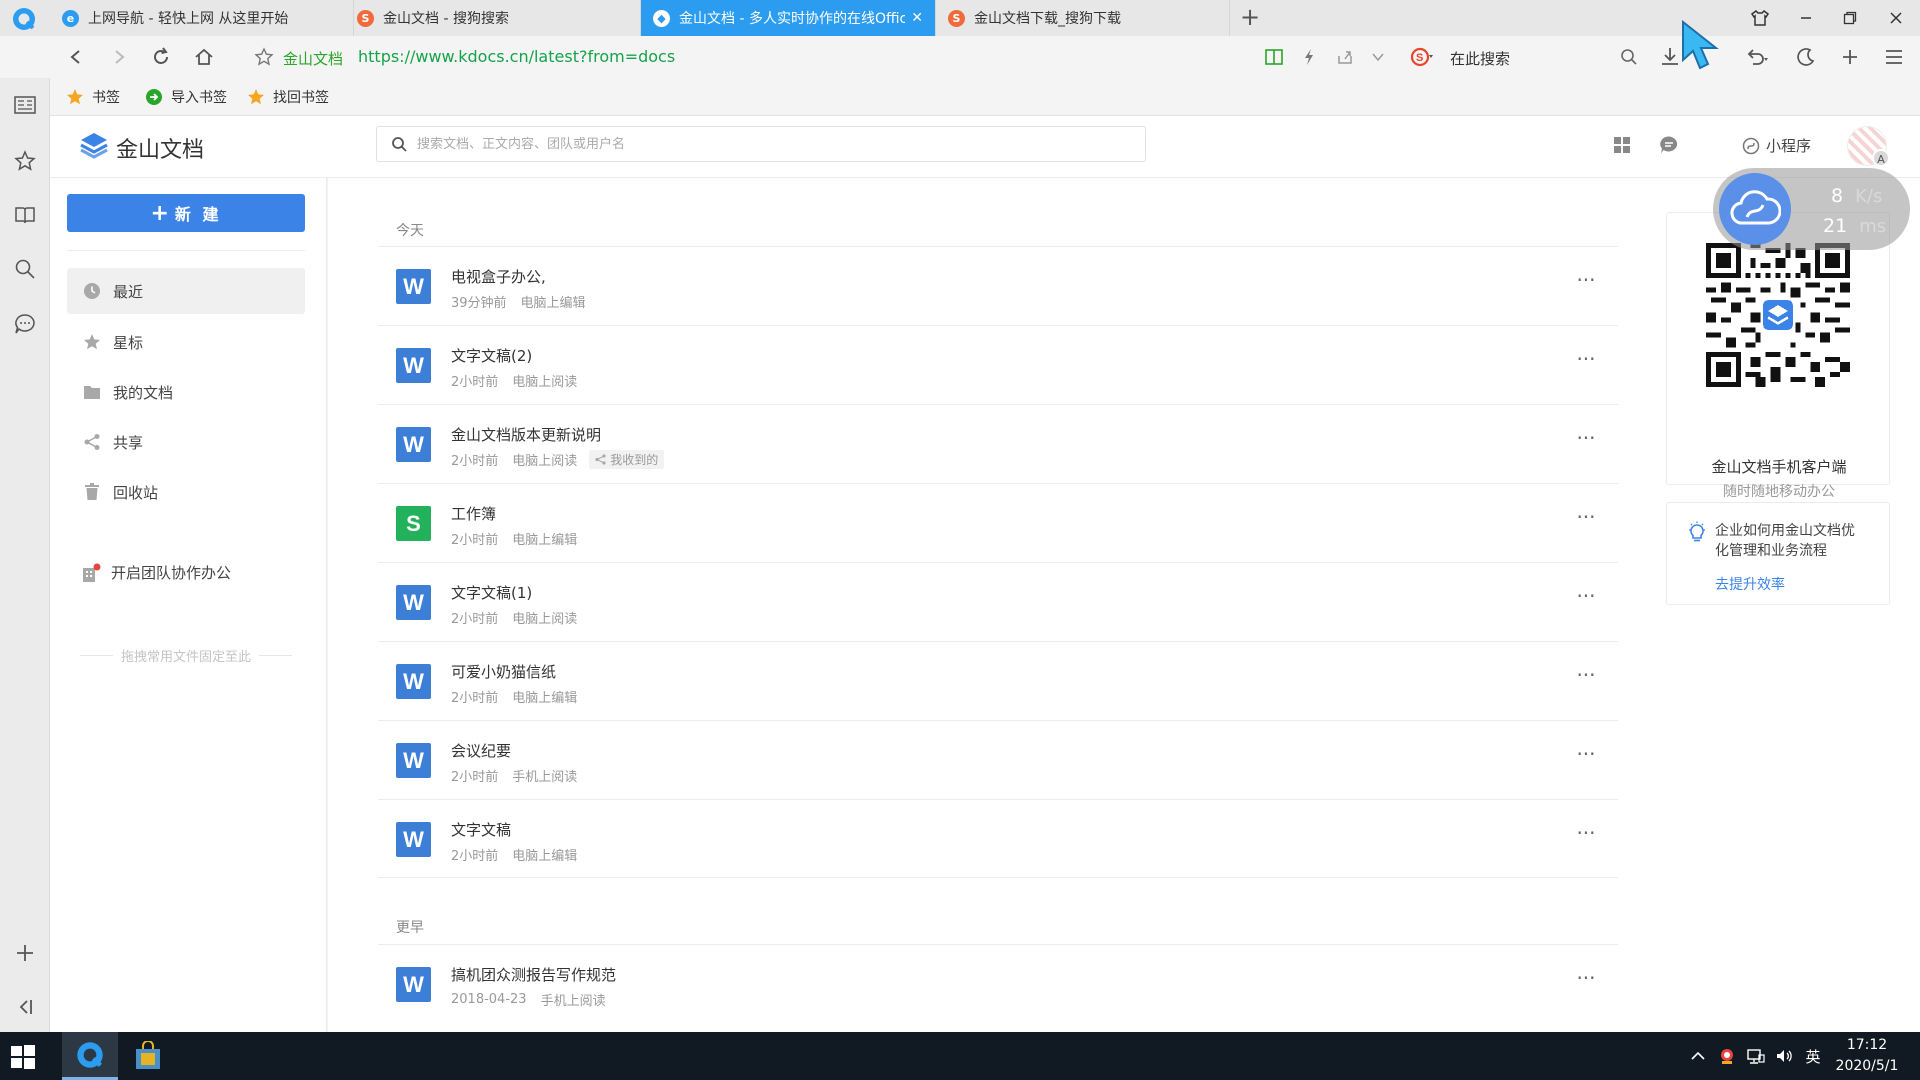  Describe the element at coordinates (25, 953) in the screenshot. I see `add-panel-icon` at that location.